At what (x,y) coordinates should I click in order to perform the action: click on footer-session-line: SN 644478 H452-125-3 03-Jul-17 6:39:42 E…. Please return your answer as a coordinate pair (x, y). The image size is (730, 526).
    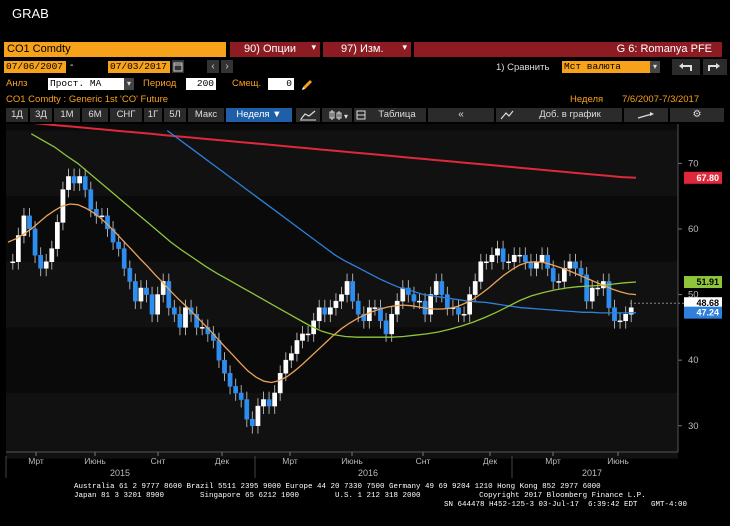
    Looking at the image, I should click on (566, 505).